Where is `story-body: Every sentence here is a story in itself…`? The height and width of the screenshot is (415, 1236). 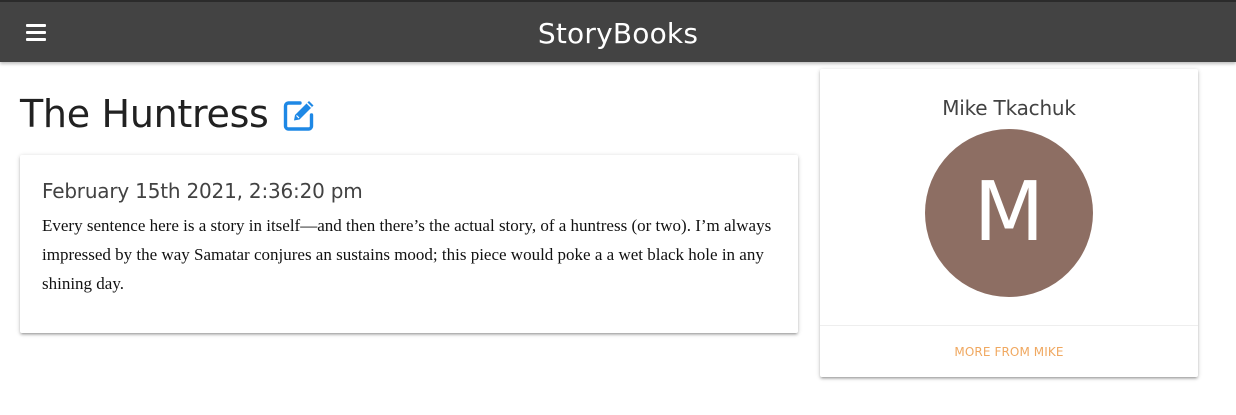
story-body: Every sentence here is a story in itself… is located at coordinates (407, 254).